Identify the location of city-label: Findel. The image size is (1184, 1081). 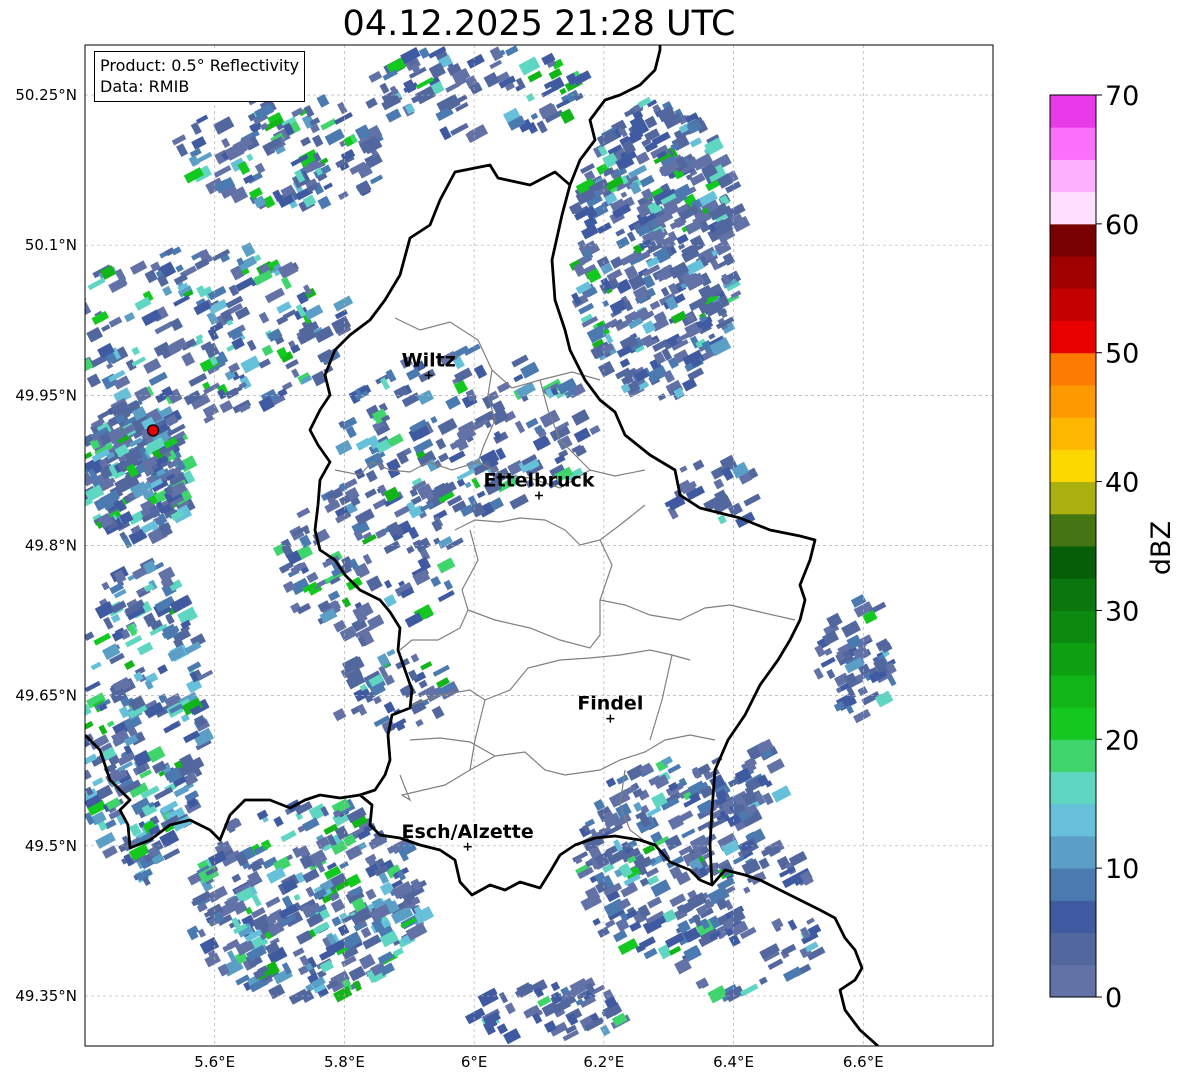
(610, 704).